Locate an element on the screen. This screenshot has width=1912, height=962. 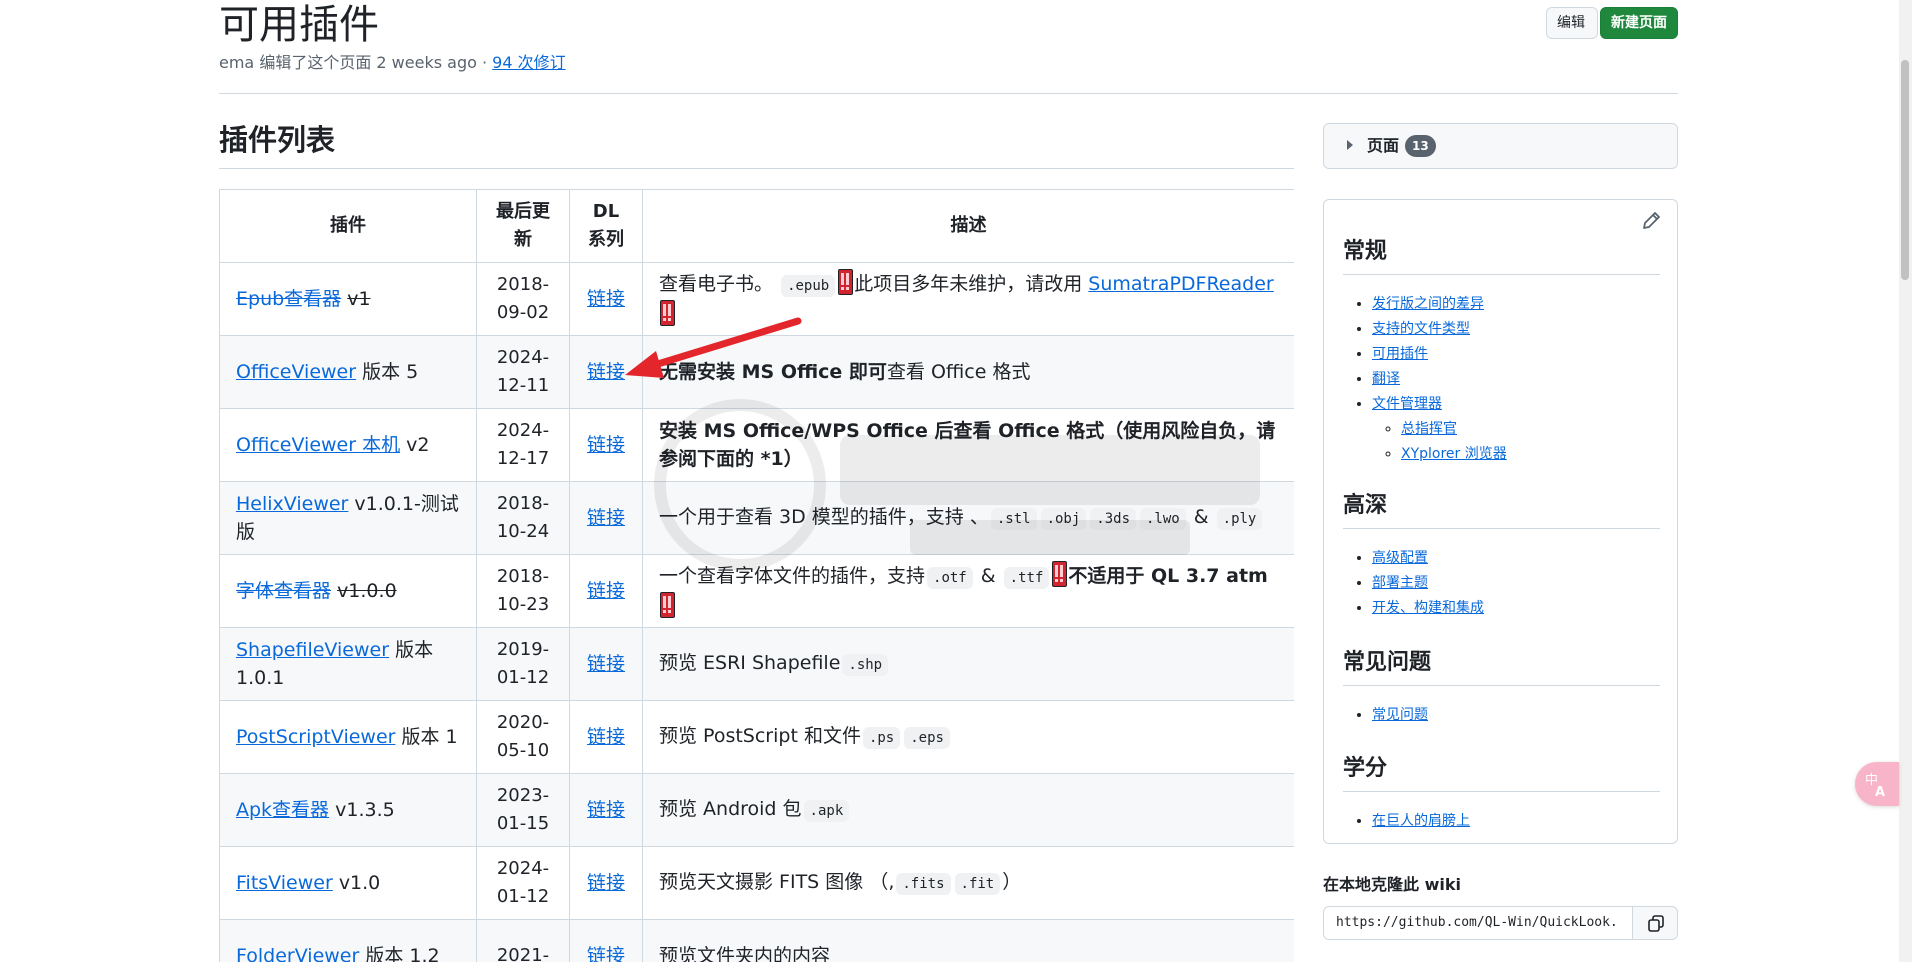
desc-cell: 无需安装 MS Office 即可查看 Office 格式 is located at coordinates (968, 372).